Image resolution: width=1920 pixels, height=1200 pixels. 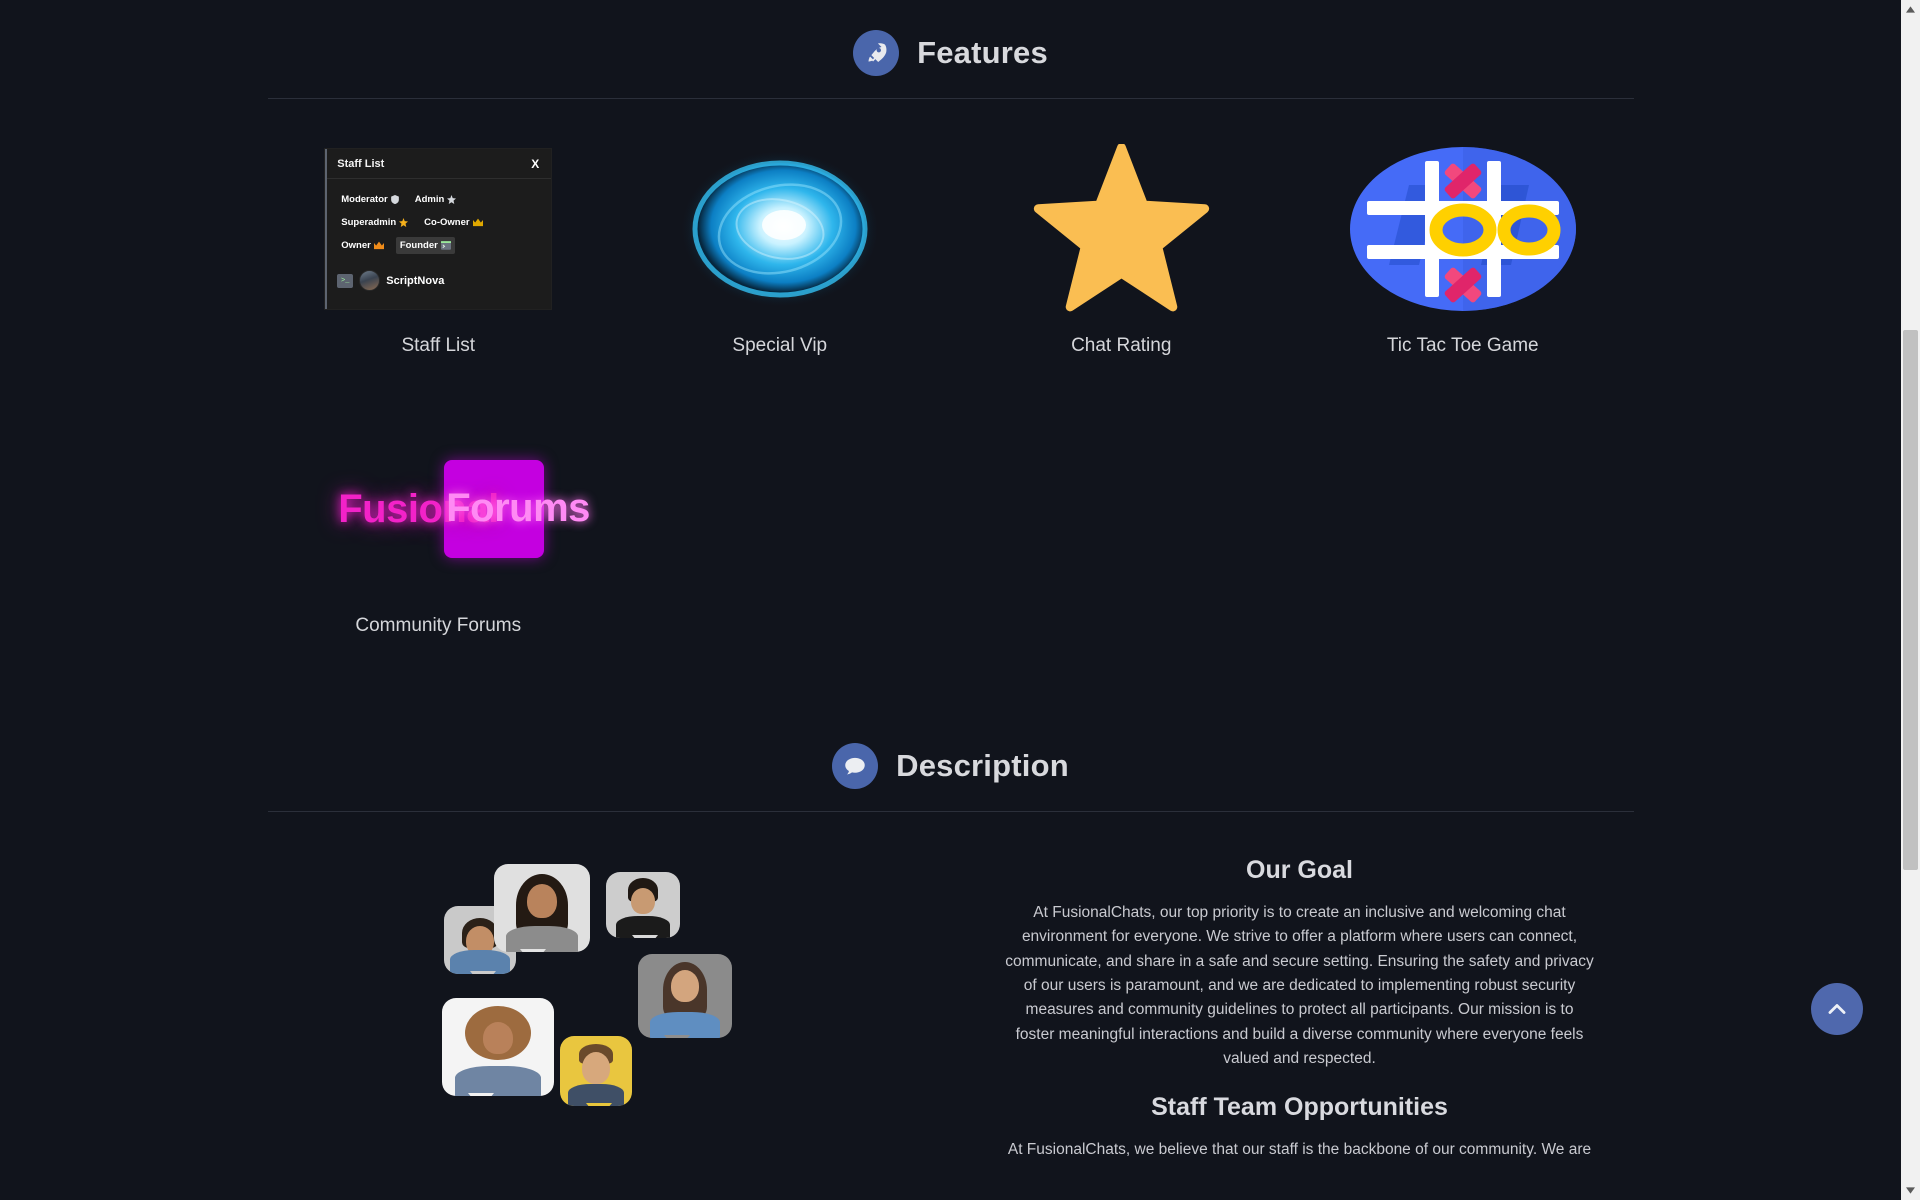 What do you see at coordinates (1121, 345) in the screenshot?
I see `feature-label: Chat Rating` at bounding box center [1121, 345].